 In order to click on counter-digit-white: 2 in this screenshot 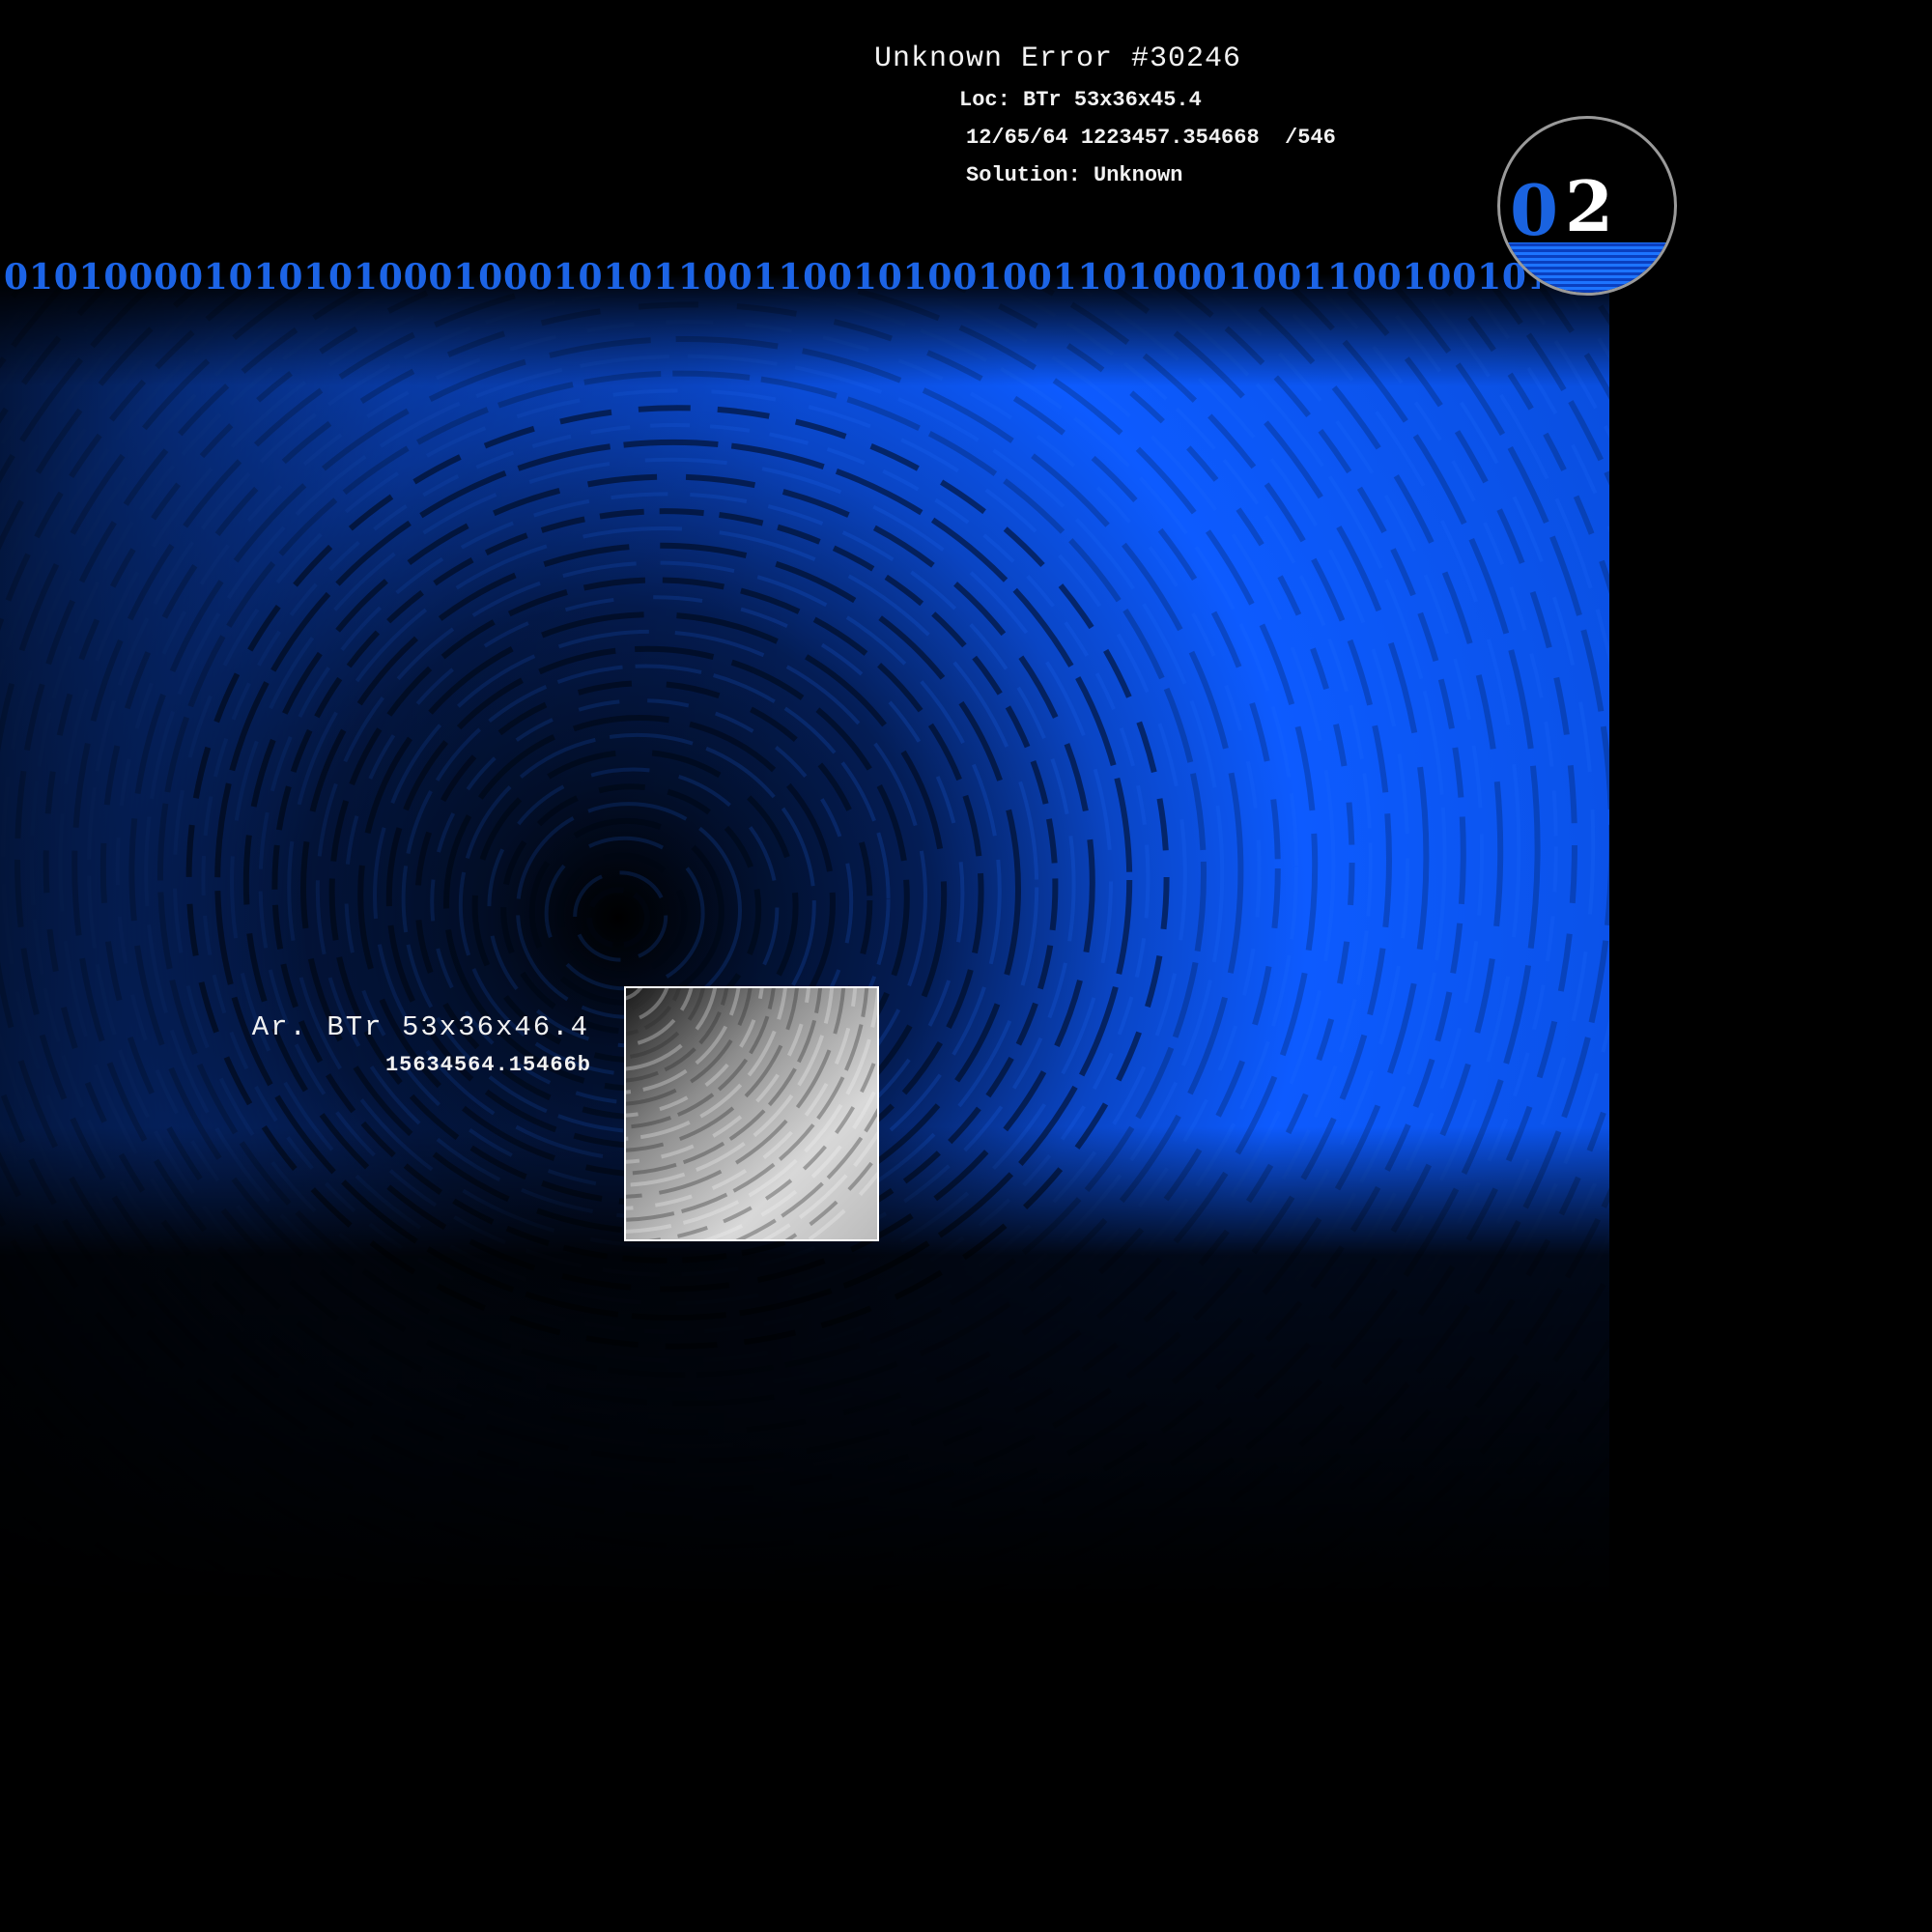, I will do `click(1589, 206)`.